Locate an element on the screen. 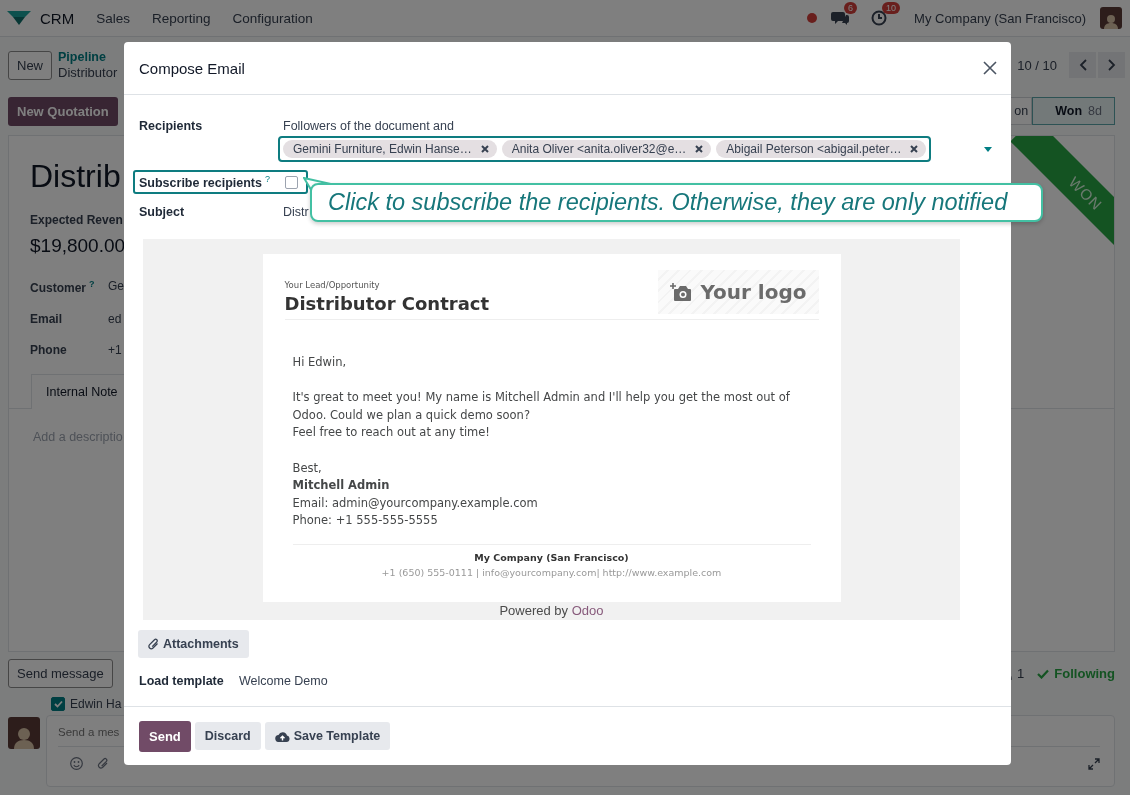 The image size is (1130, 795). new-quotation-button: New Quotation is located at coordinates (63, 111).